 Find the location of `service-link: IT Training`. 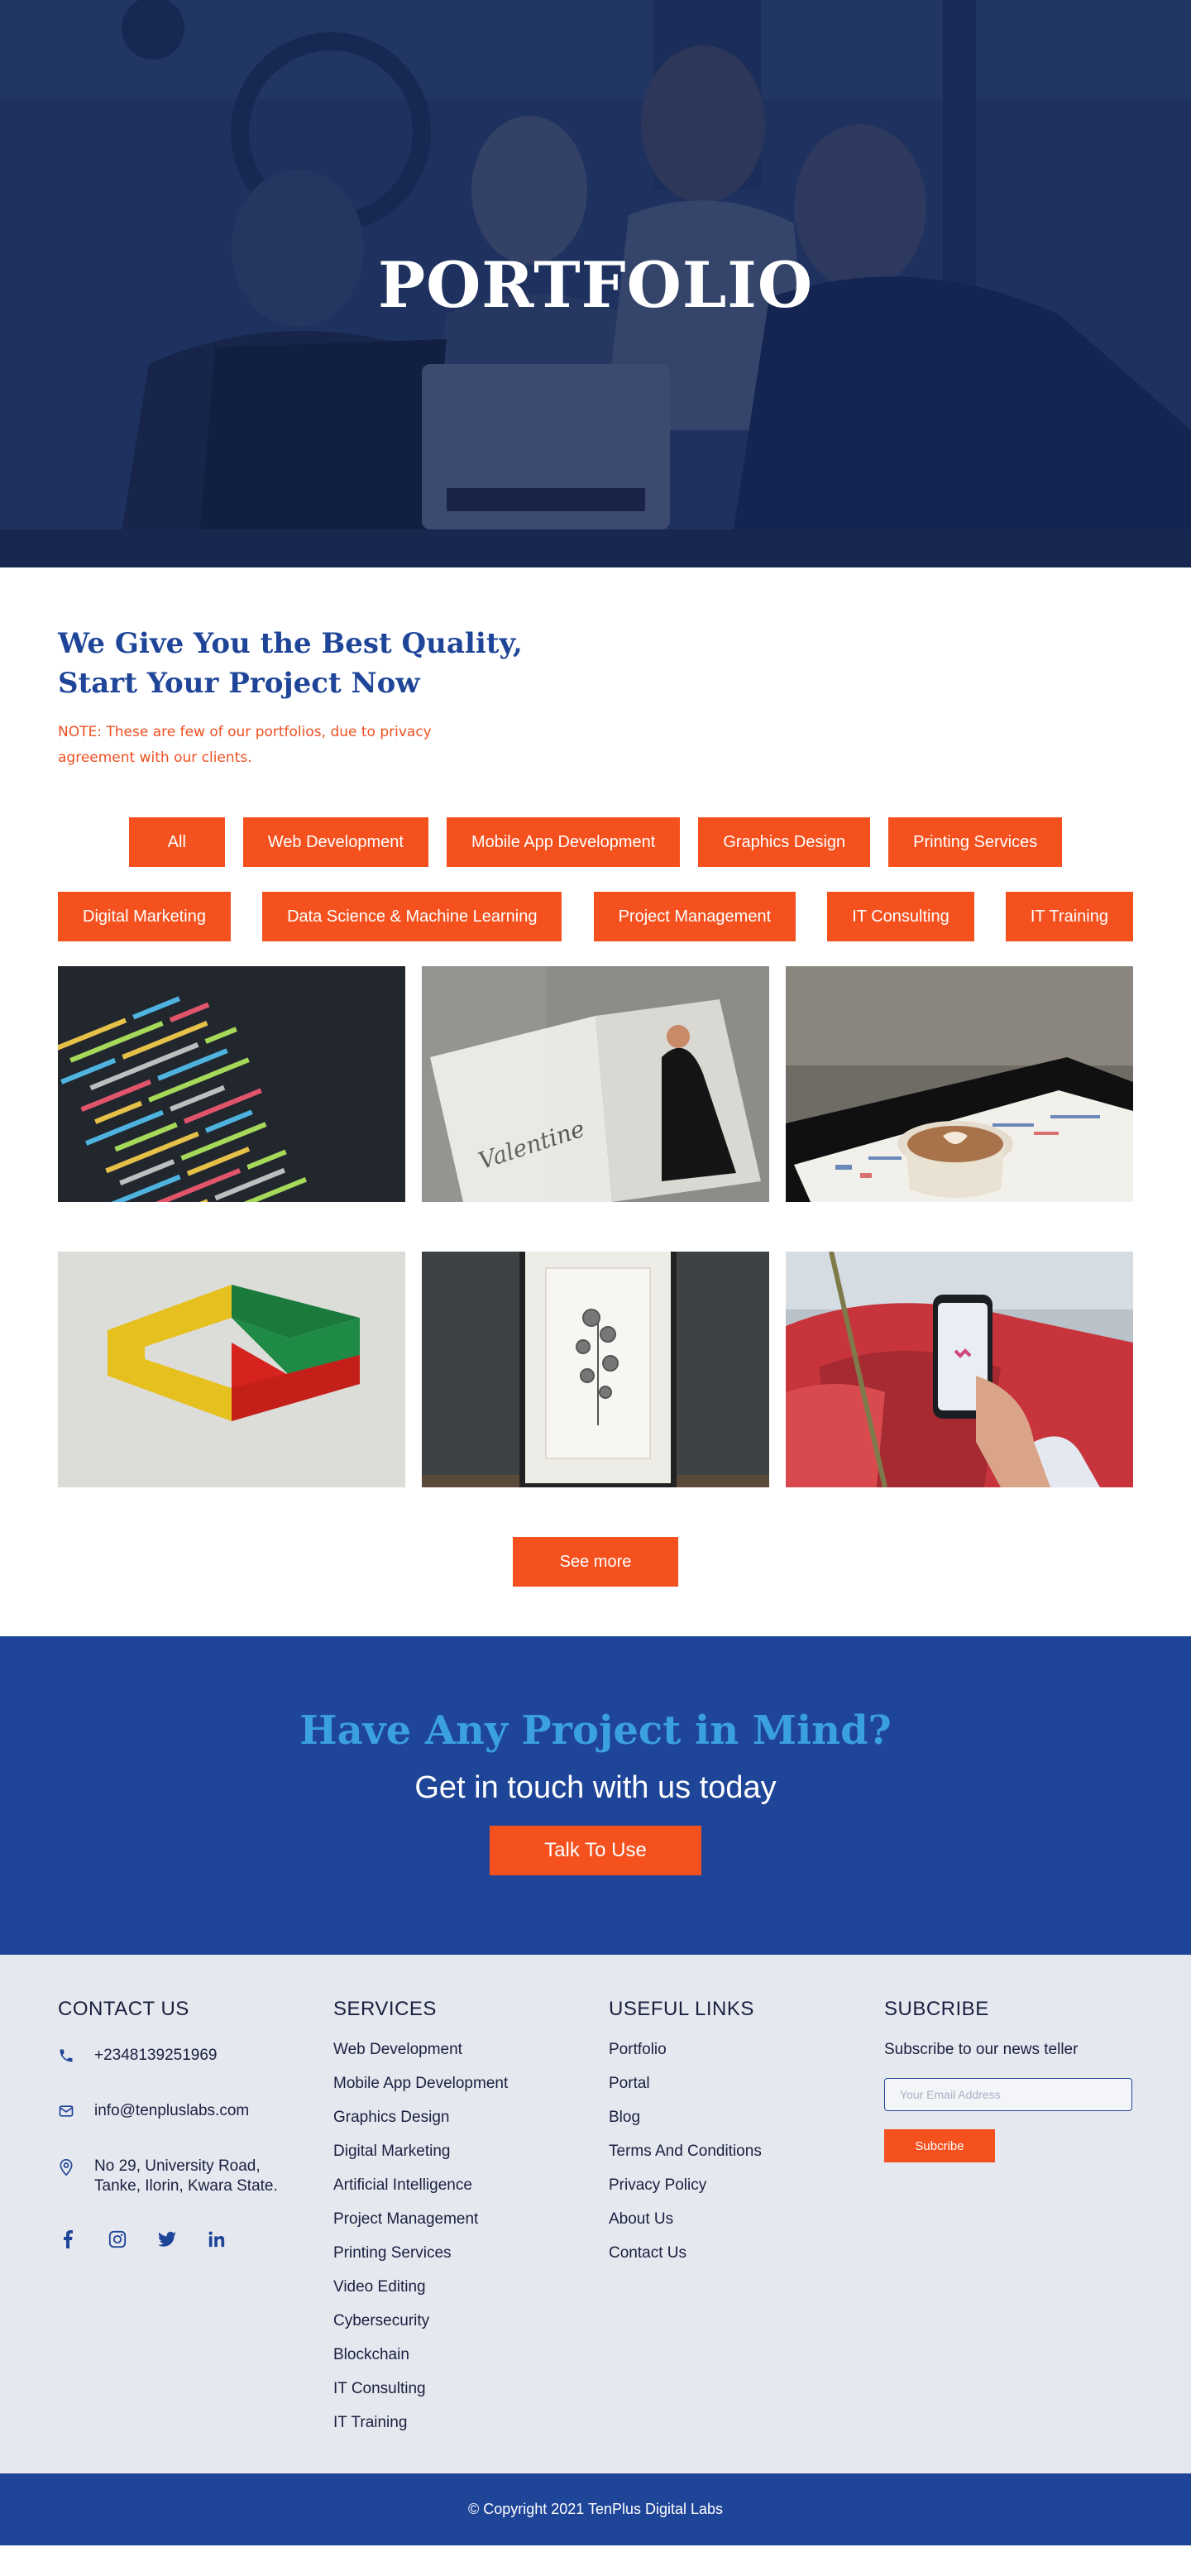

service-link: IT Training is located at coordinates (471, 2423).